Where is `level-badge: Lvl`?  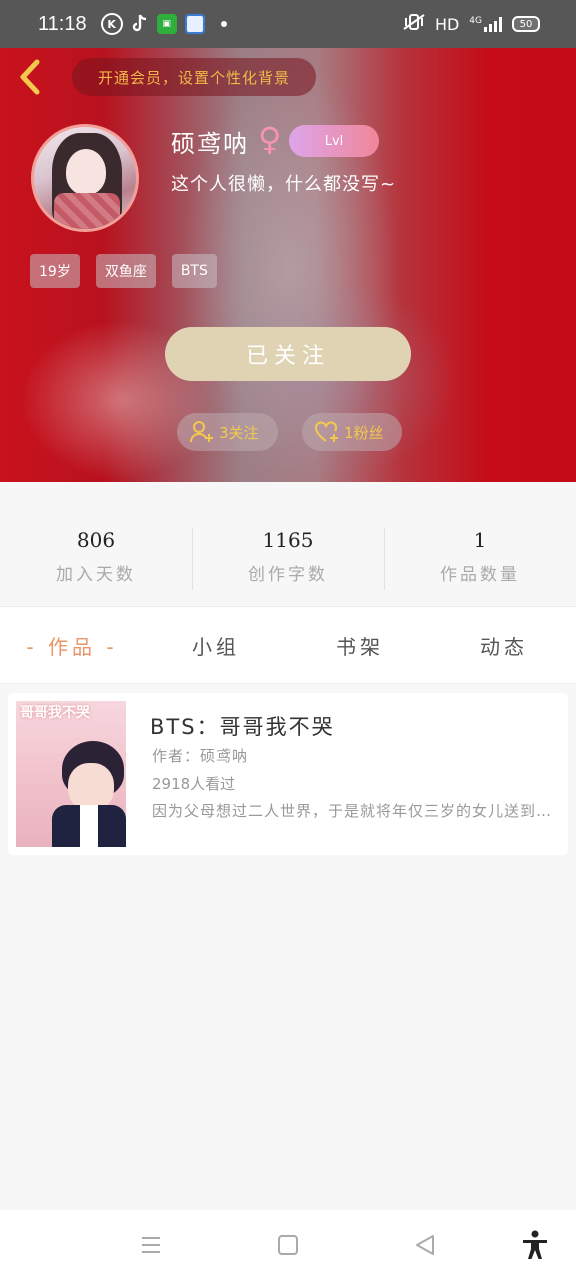 level-badge: Lvl is located at coordinates (334, 141).